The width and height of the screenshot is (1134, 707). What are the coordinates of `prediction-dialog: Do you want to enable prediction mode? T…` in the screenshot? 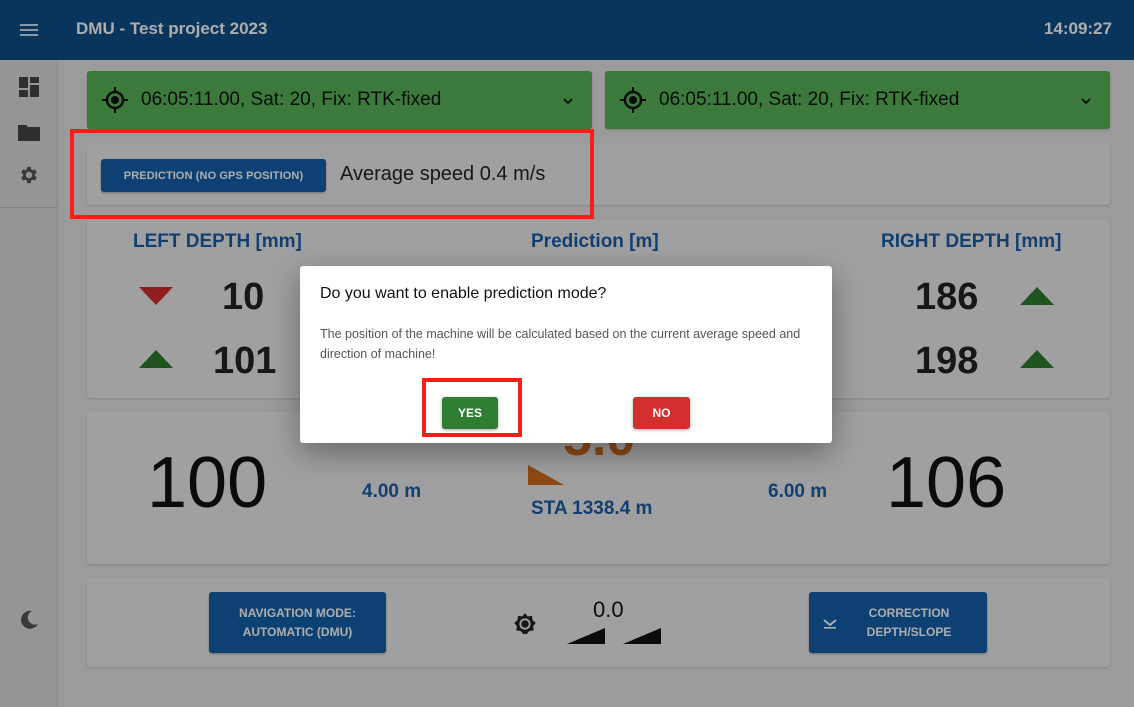 It's located at (566, 354).